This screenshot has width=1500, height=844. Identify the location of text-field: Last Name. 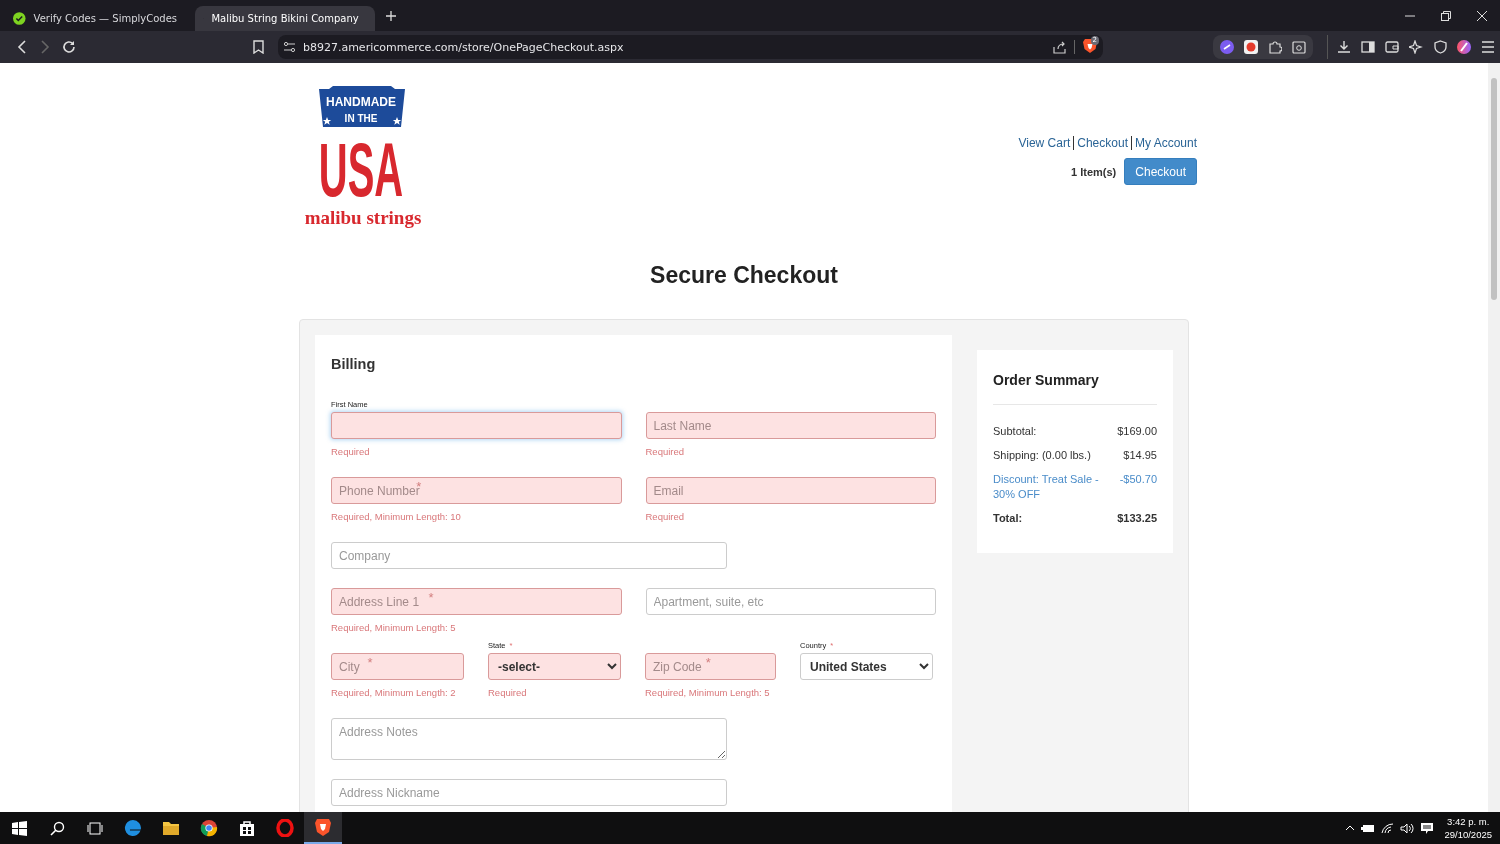
(790, 425).